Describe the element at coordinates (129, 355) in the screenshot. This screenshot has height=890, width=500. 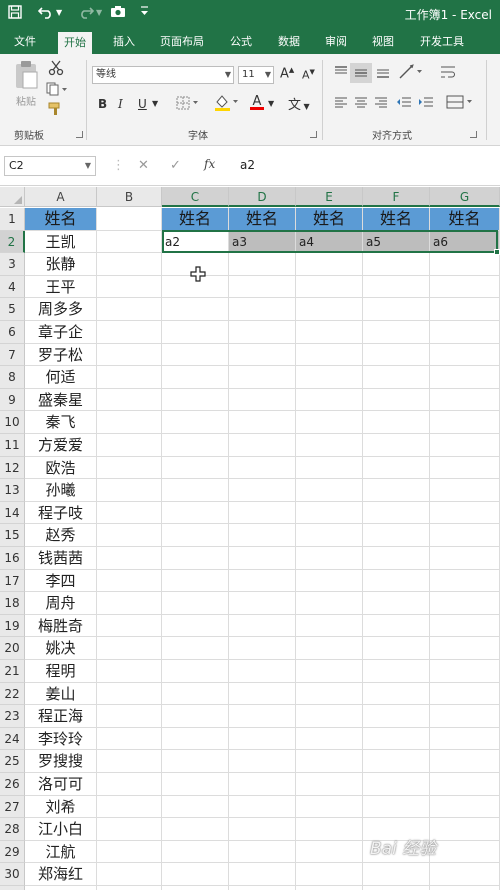
I see `cell-b7` at that location.